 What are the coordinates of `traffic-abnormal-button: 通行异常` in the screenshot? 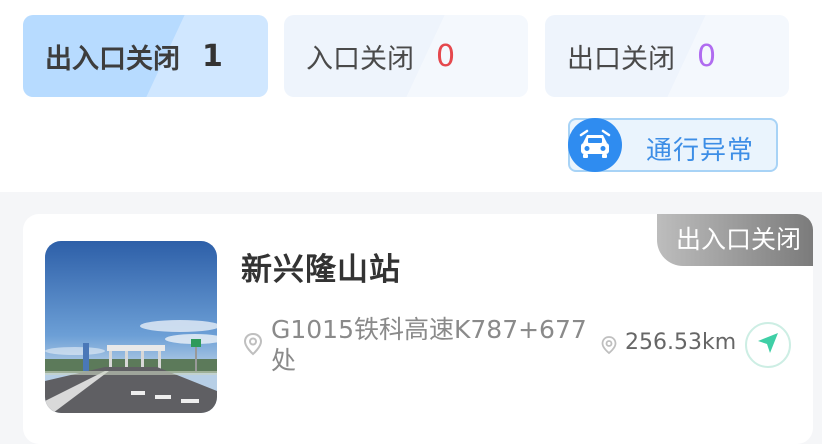 It's located at (673, 145).